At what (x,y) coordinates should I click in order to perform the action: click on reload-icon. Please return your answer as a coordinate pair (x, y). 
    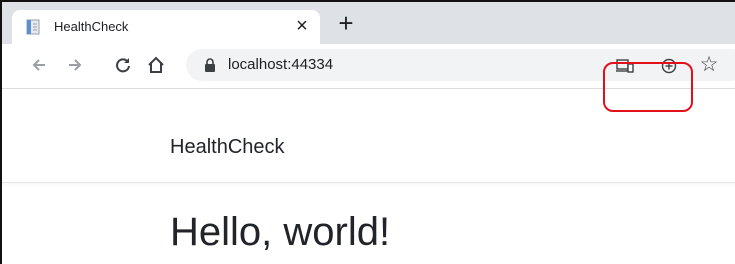
    Looking at the image, I should click on (123, 65).